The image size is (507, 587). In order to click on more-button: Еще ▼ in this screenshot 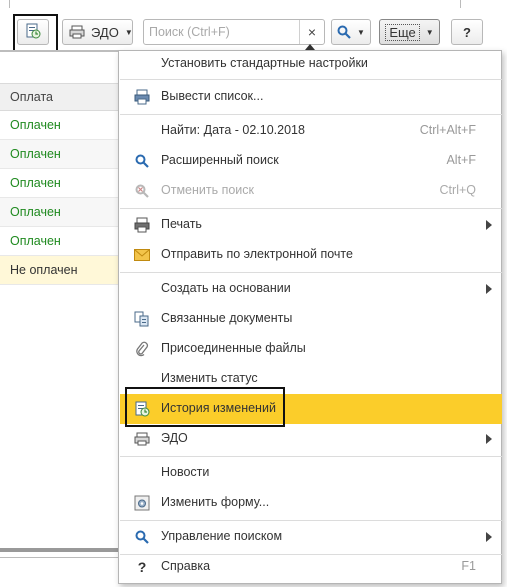, I will do `click(409, 32)`.